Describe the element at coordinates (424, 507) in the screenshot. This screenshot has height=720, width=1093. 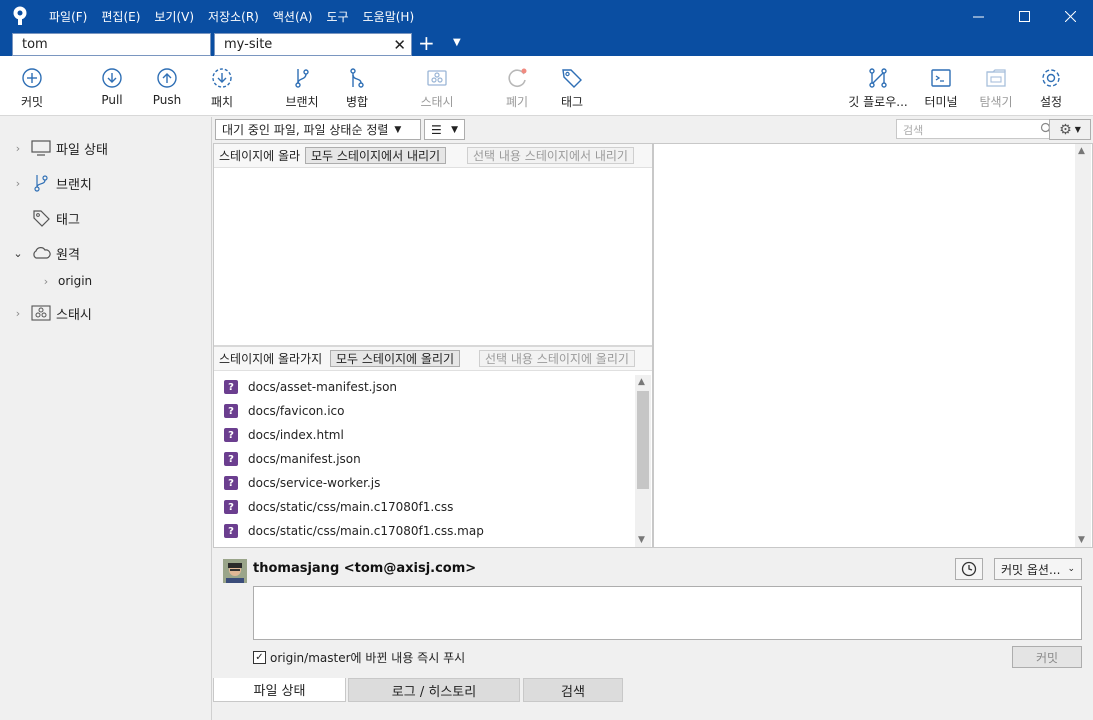
I see `list-item: ? docs/static/css/main.c17080f1.css` at that location.